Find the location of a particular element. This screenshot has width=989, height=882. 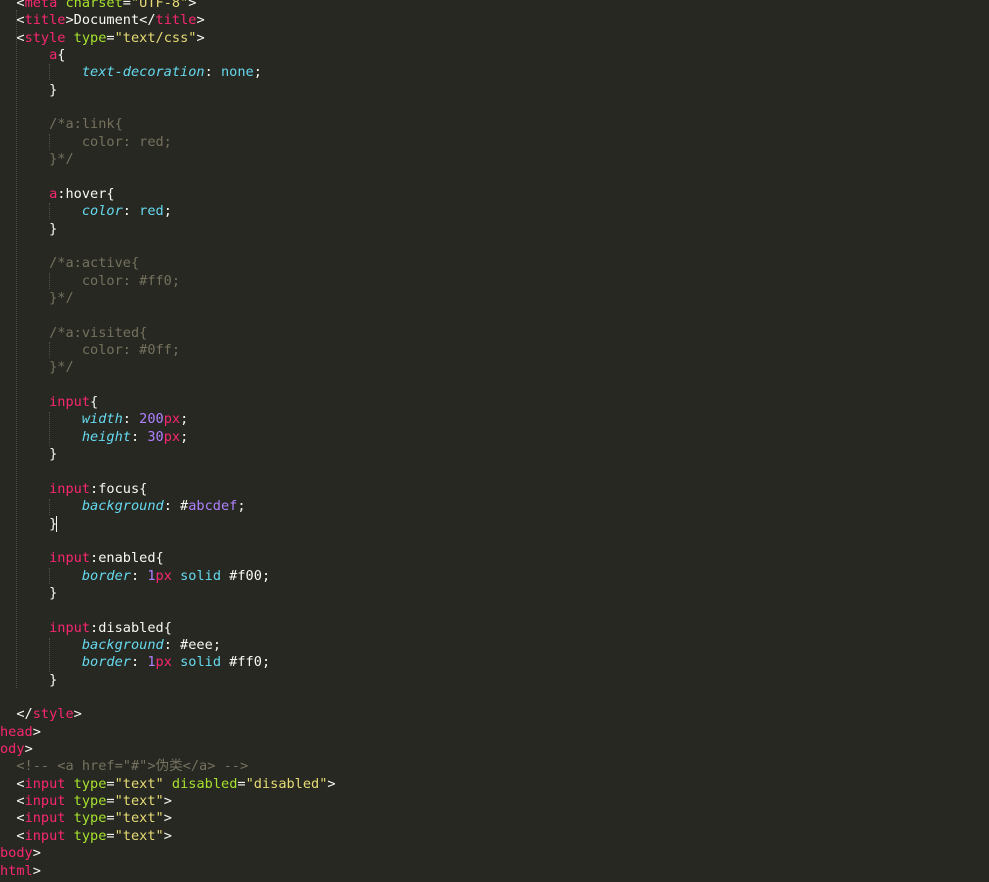

code-token: </ is located at coordinates (16, 714).